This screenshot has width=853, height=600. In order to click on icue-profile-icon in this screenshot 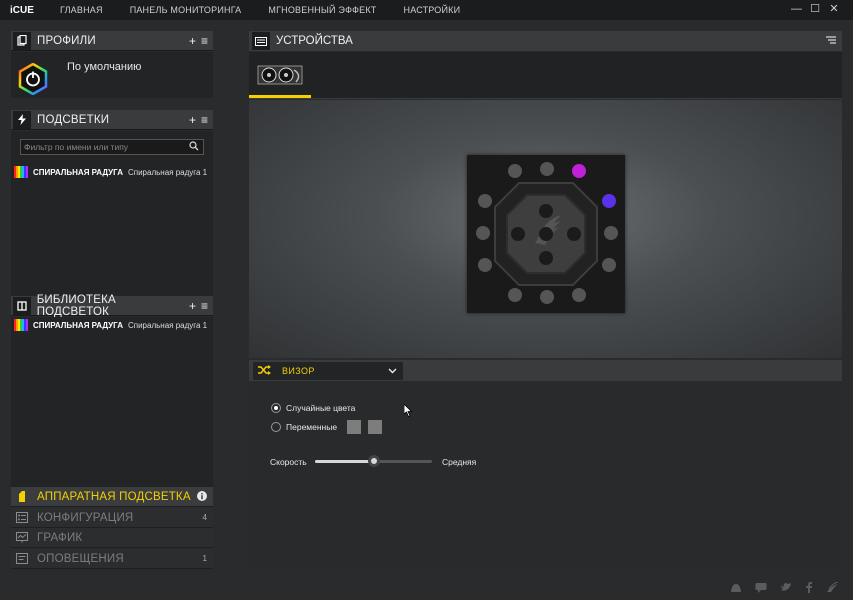, I will do `click(33, 79)`.